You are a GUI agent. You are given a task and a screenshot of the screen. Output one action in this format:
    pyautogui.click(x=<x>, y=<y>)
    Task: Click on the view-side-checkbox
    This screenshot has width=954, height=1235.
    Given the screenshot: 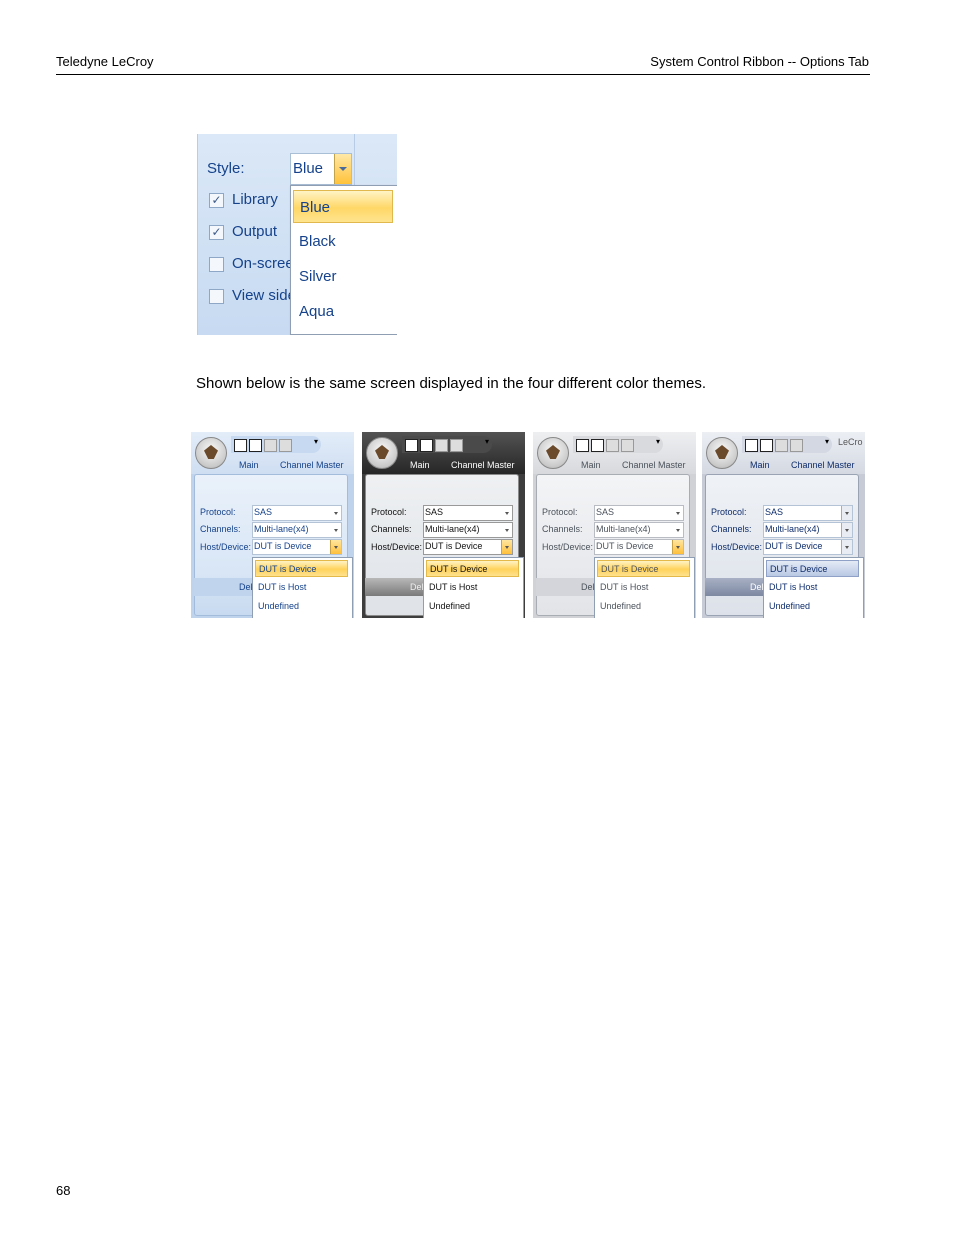 What is the action you would take?
    pyautogui.click(x=216, y=296)
    